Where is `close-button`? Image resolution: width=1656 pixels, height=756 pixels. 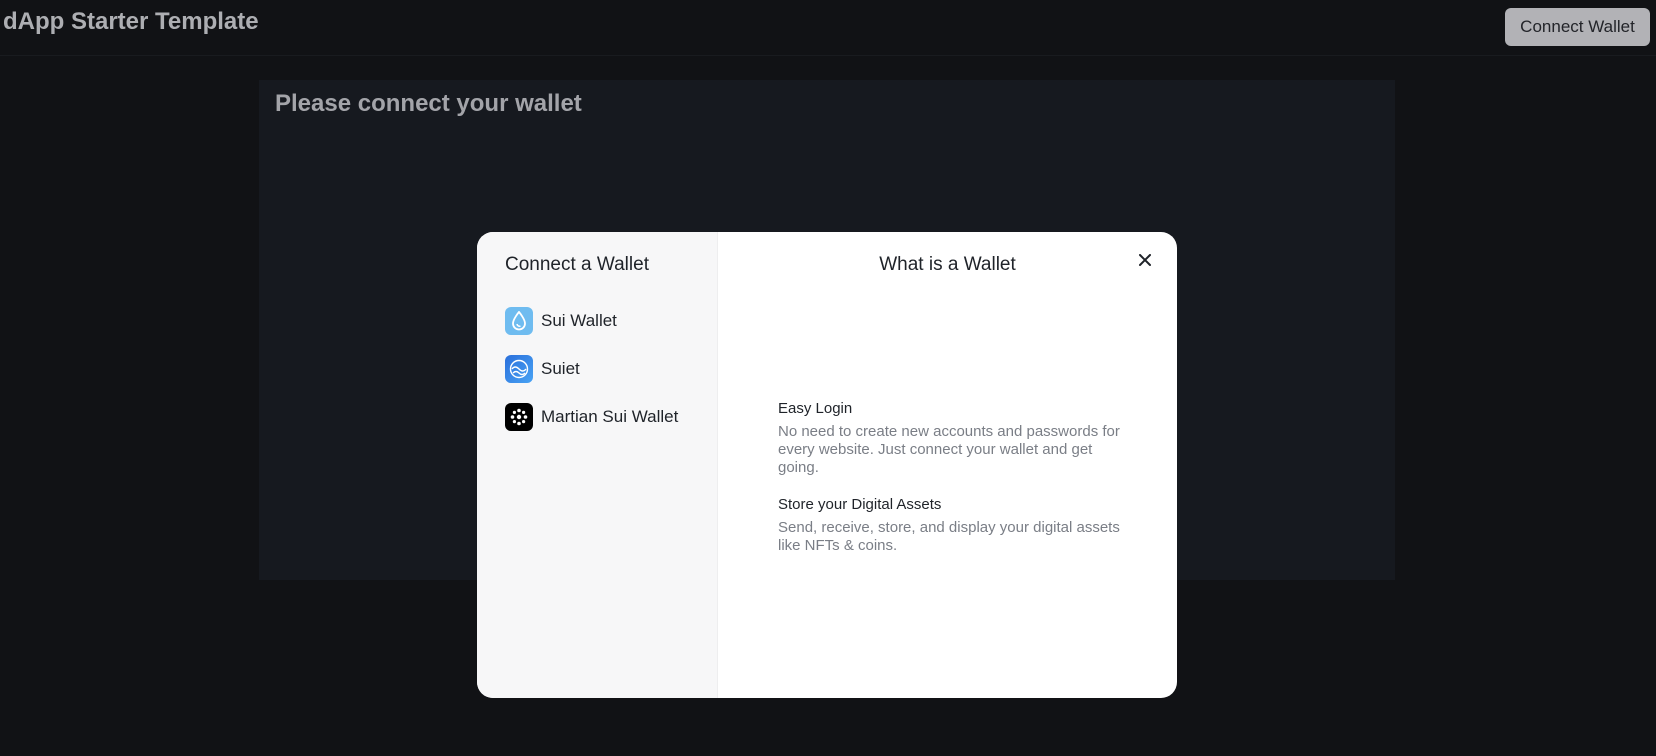
close-button is located at coordinates (1145, 262).